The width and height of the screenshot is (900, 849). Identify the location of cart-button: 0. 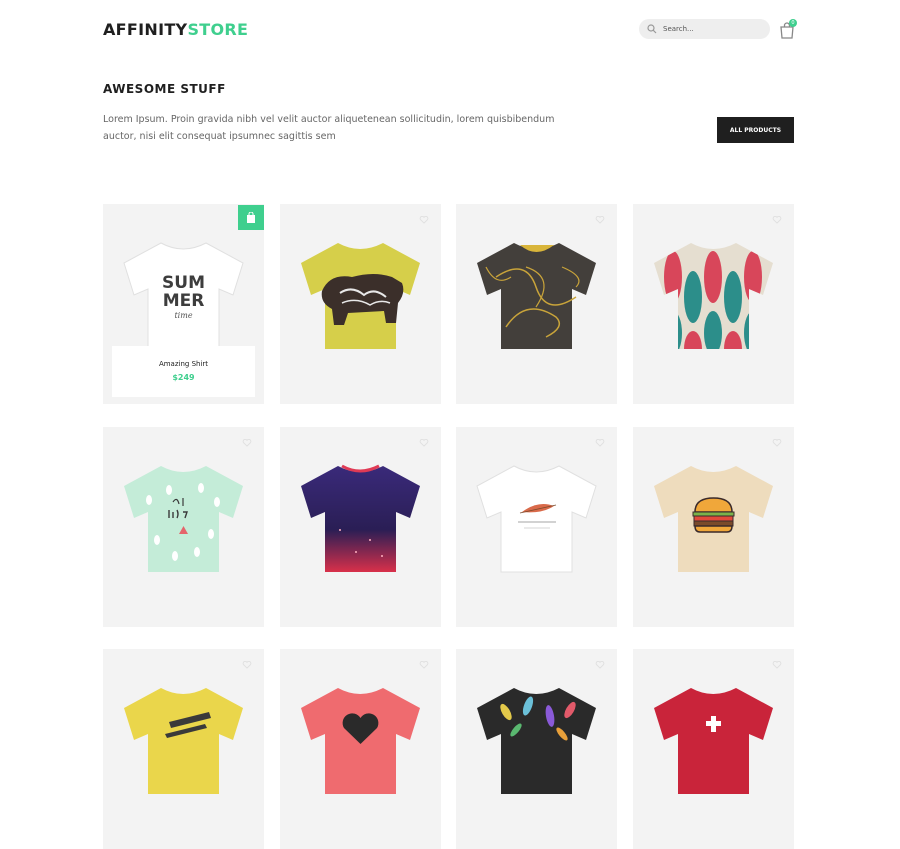
(788, 29).